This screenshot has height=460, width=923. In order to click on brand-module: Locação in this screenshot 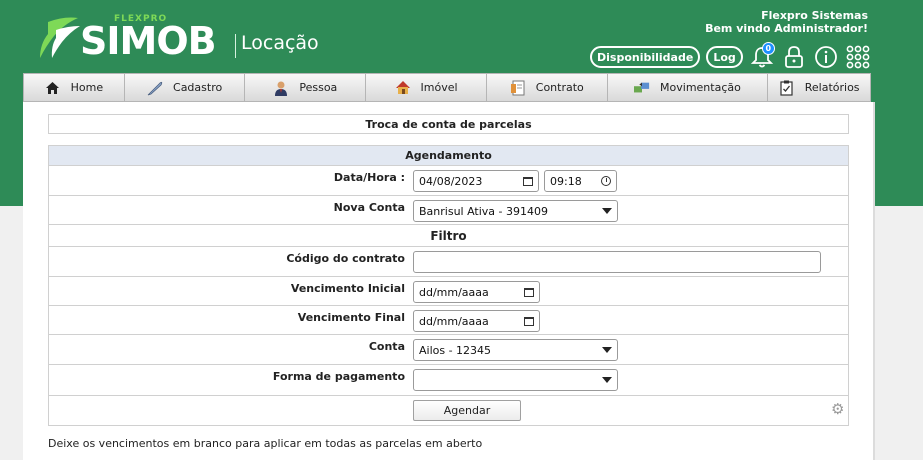, I will do `click(280, 43)`.